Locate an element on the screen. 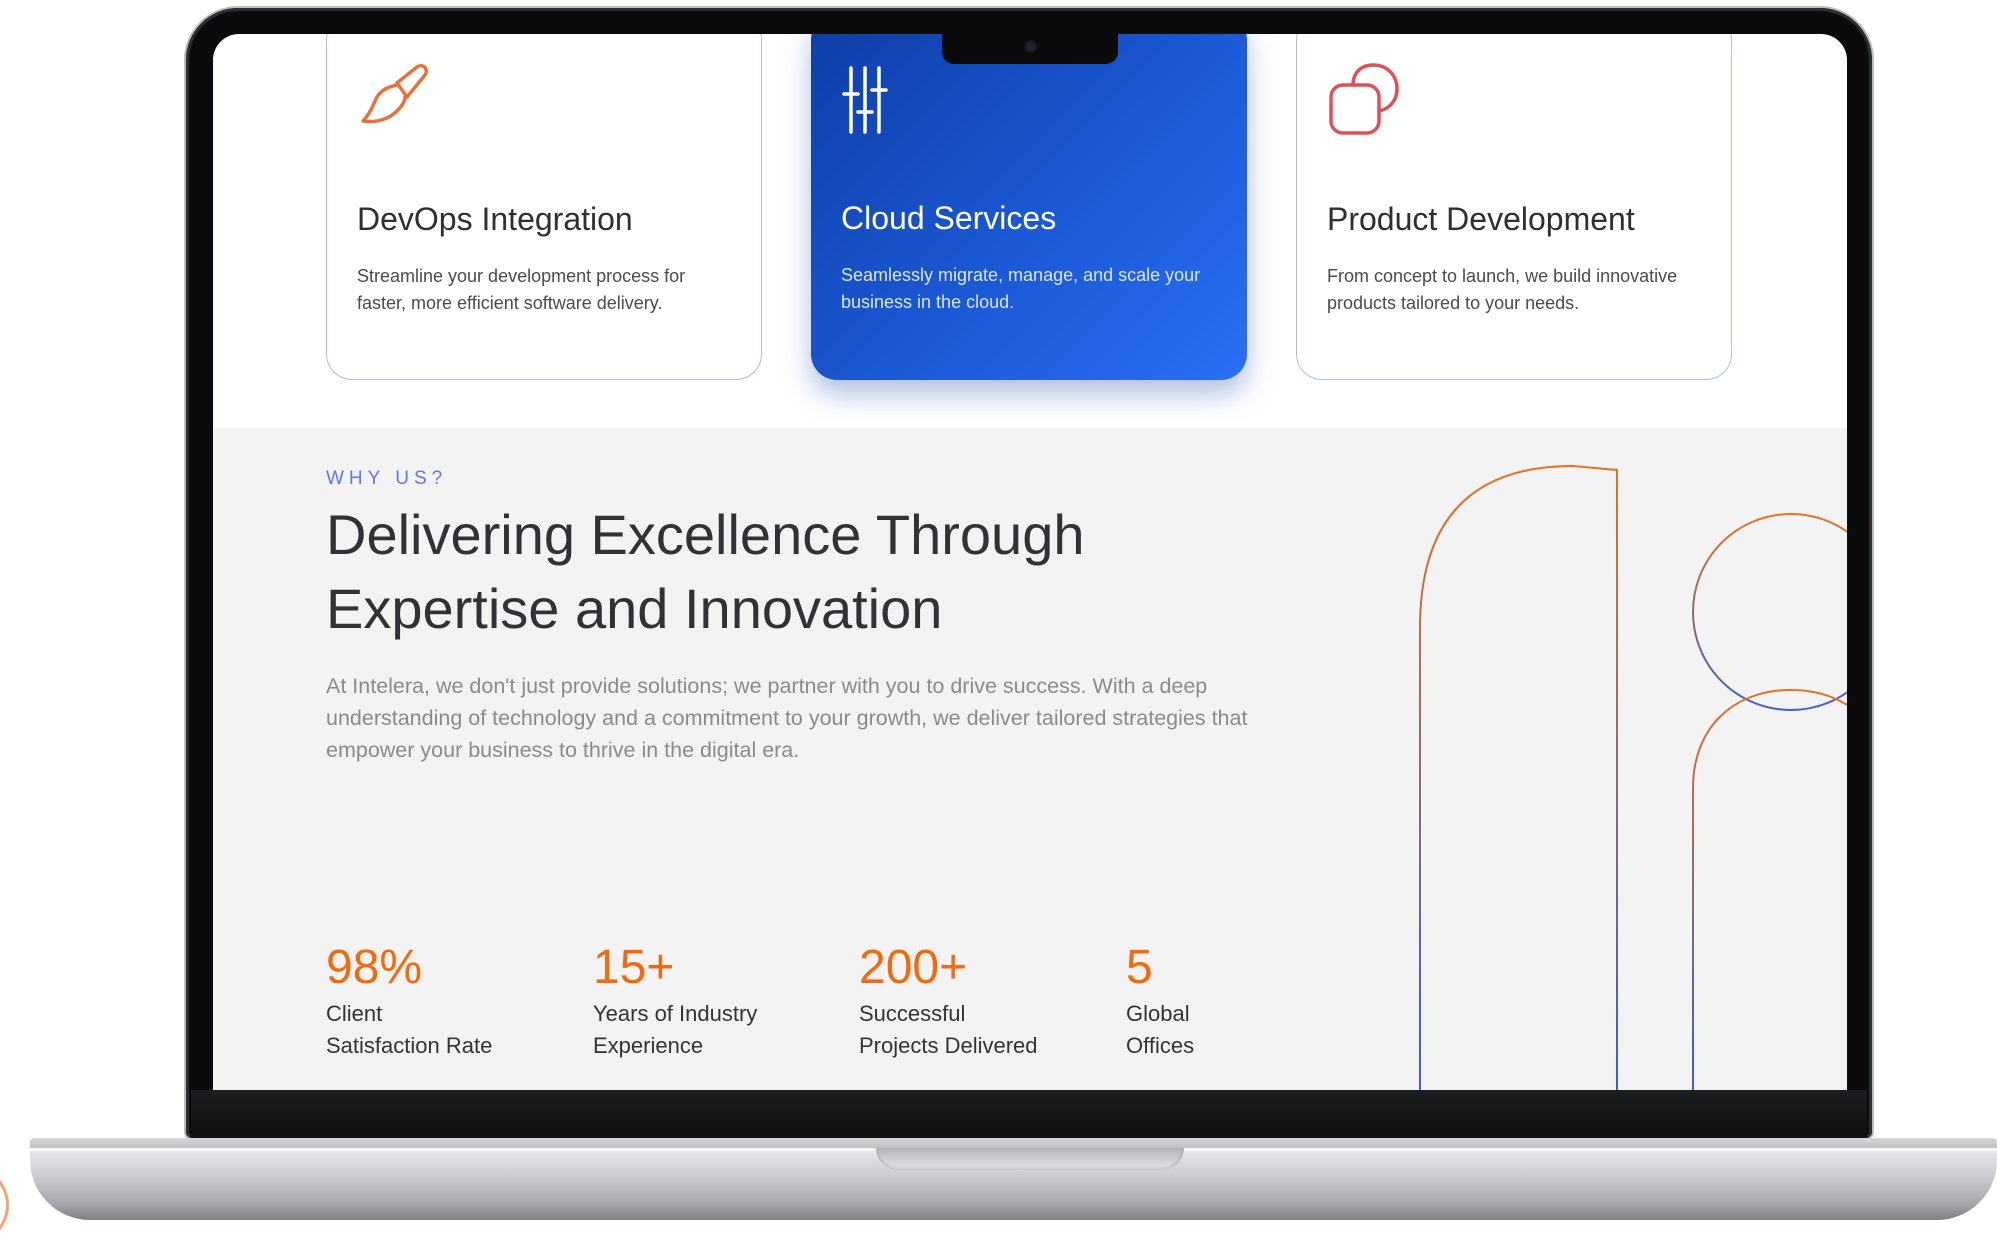 The width and height of the screenshot is (1997, 1250). stat-label-line: Offices is located at coordinates (1160, 1045).